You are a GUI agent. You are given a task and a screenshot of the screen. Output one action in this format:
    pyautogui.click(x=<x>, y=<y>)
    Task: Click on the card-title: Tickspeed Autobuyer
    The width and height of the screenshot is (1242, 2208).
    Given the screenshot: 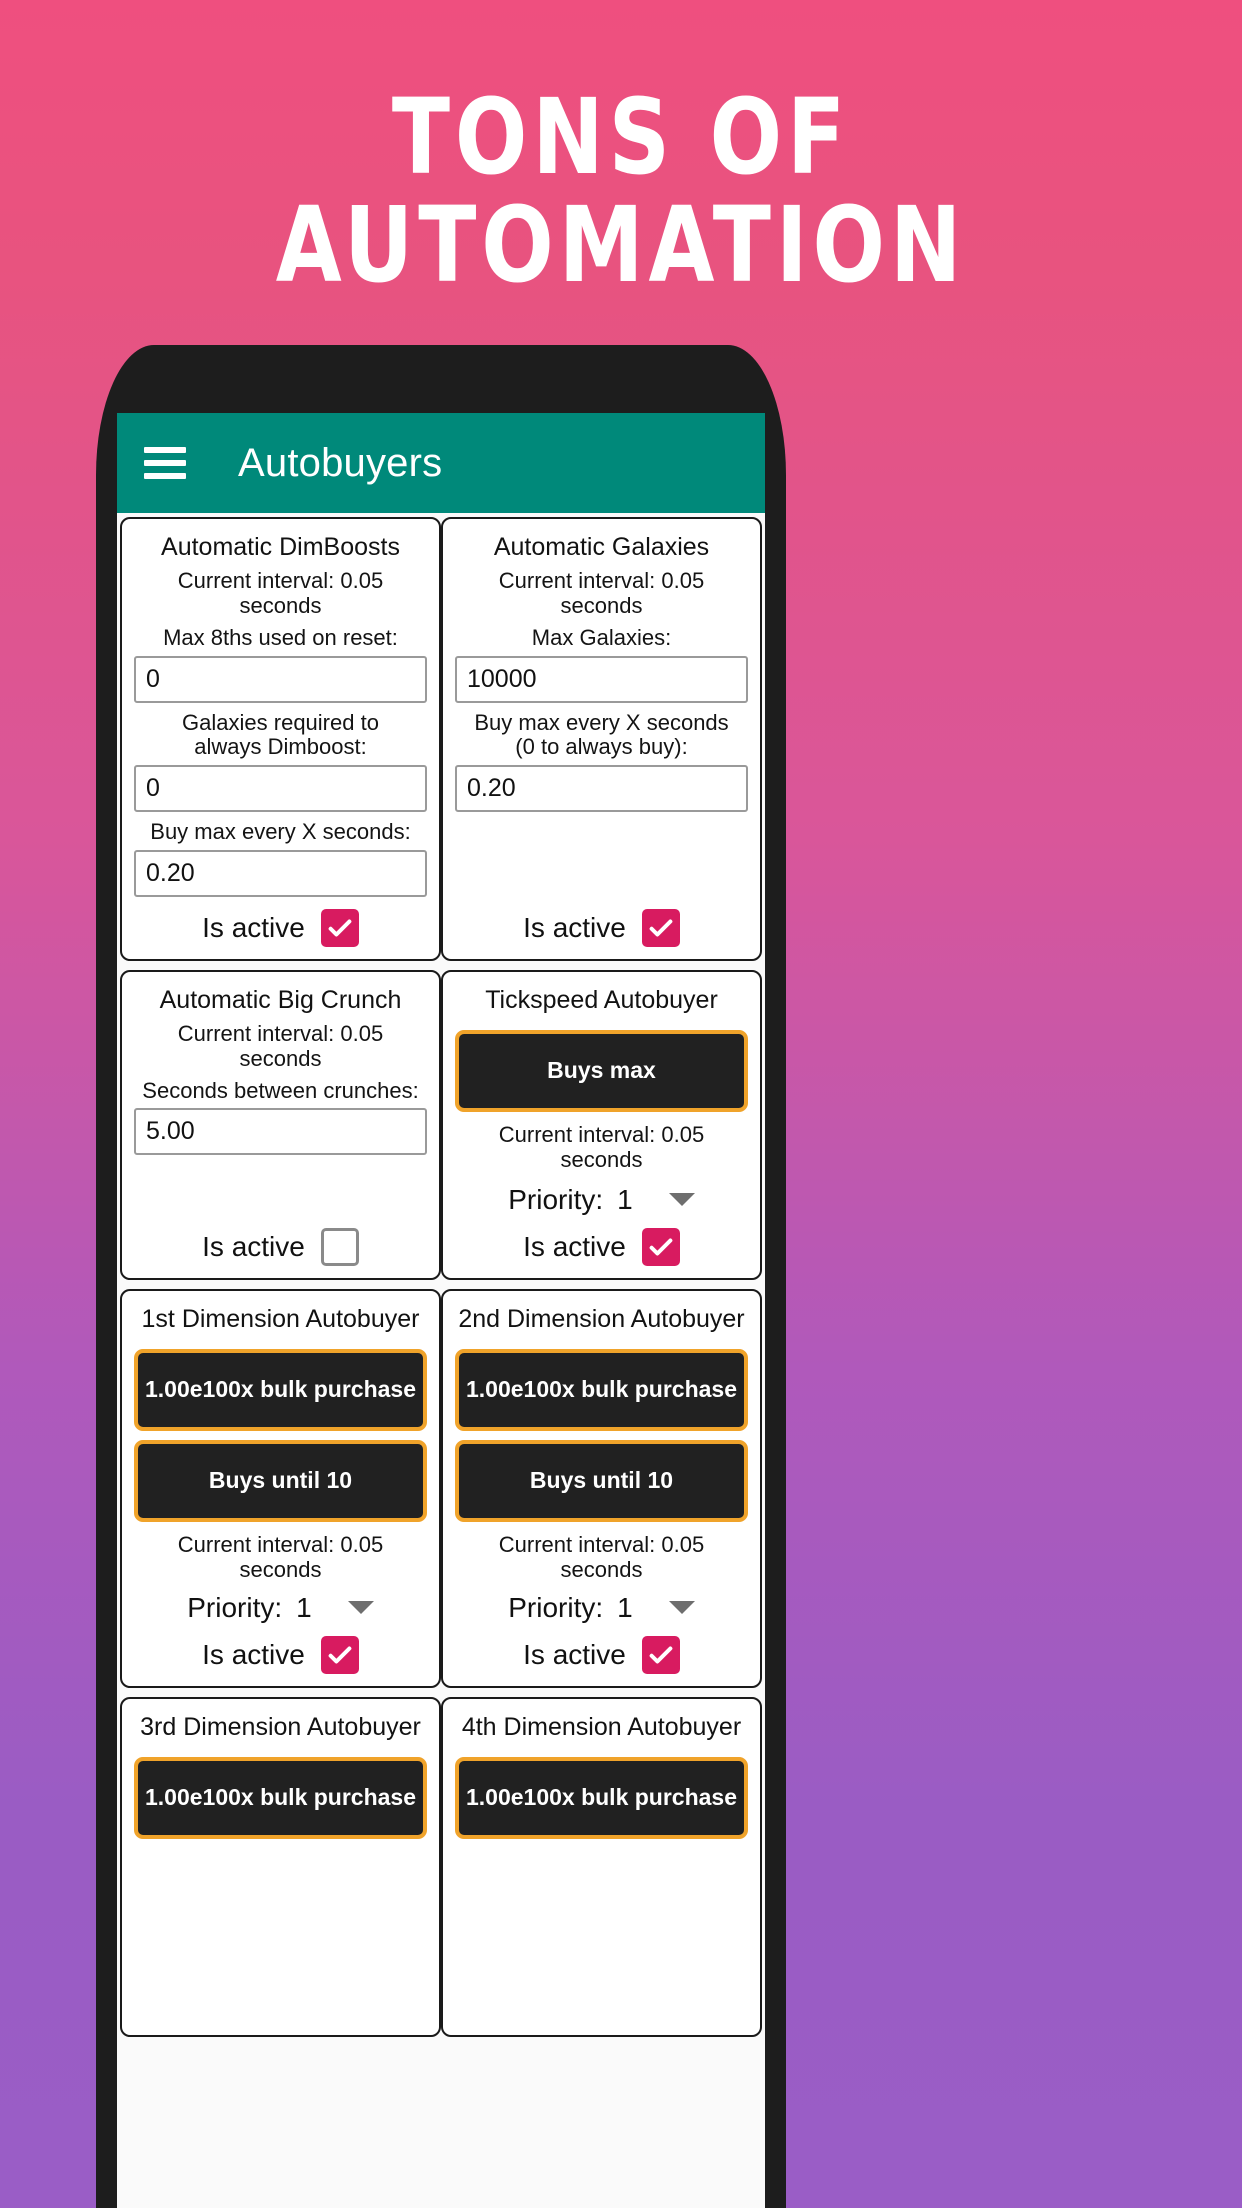 What is the action you would take?
    pyautogui.click(x=601, y=999)
    